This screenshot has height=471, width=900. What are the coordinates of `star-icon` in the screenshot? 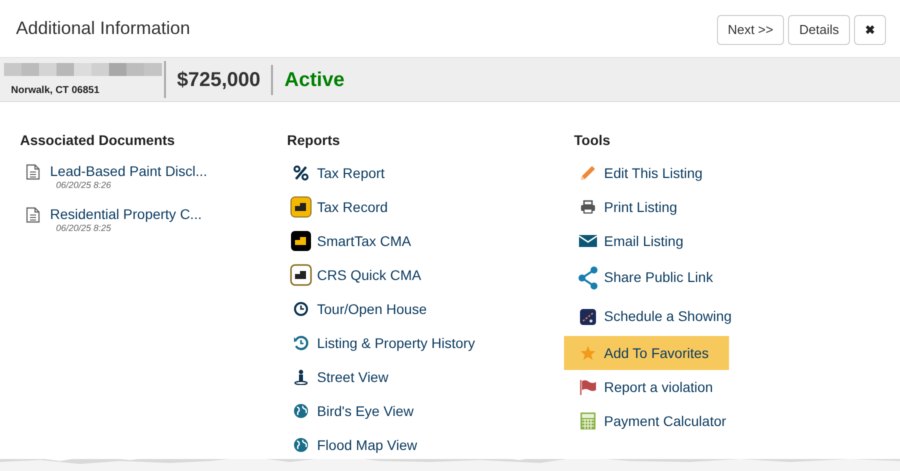 It's located at (588, 353).